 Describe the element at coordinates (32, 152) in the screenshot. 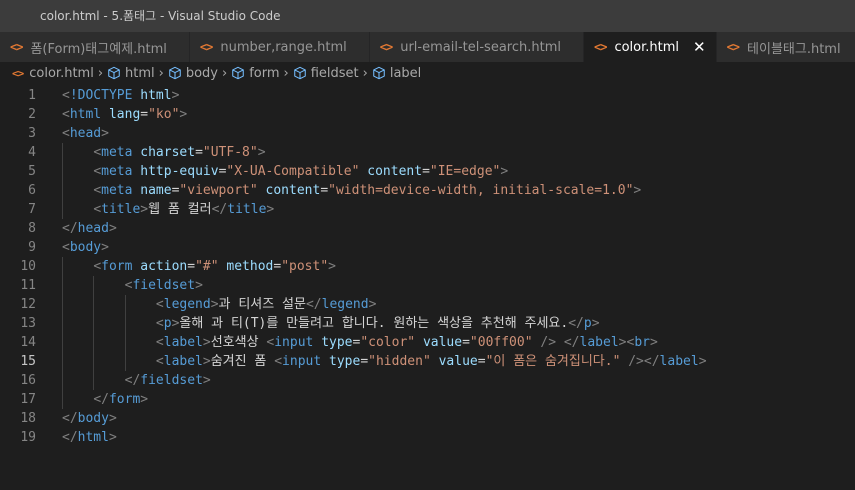

I see `line-number: 4` at that location.